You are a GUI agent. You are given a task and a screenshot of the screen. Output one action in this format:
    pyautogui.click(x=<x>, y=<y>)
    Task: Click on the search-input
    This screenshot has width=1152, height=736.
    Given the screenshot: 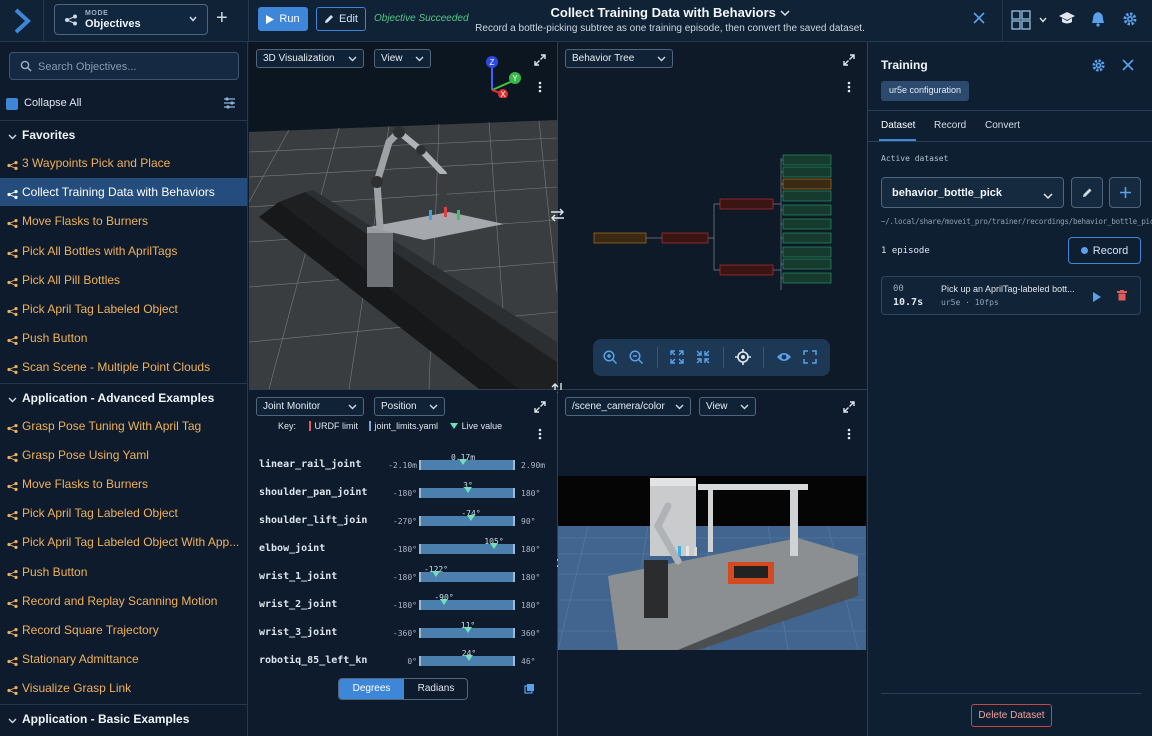 What is the action you would take?
    pyautogui.click(x=133, y=67)
    